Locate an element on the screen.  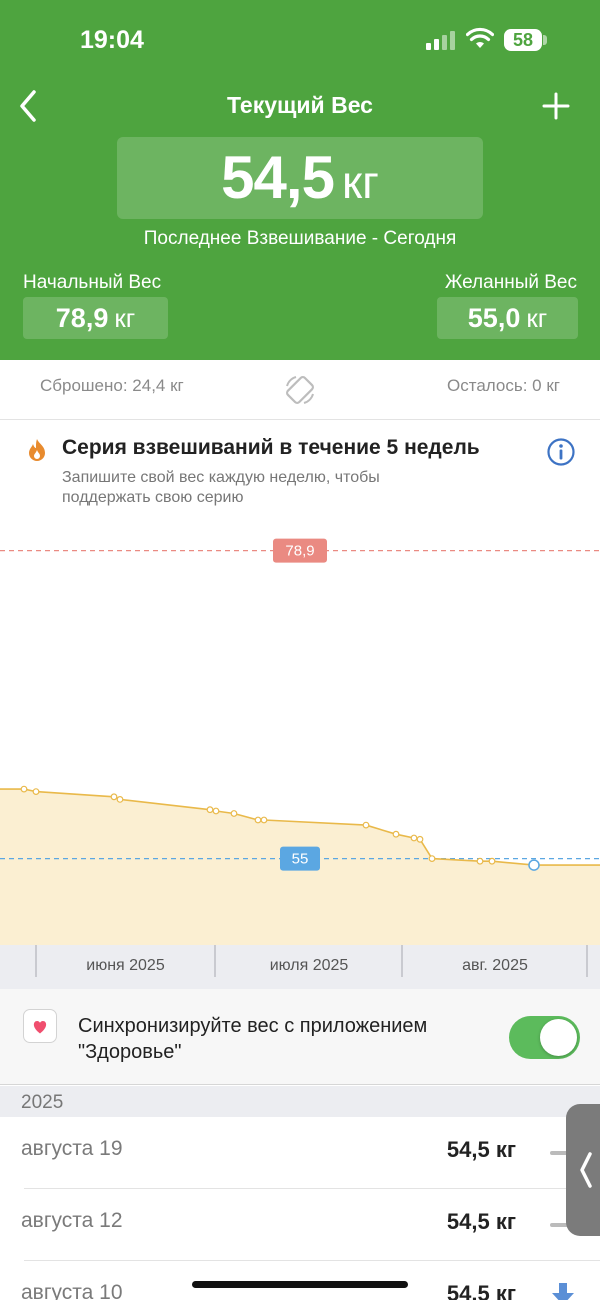
goal-weight-marker: 55 is located at coordinates (300, 858).